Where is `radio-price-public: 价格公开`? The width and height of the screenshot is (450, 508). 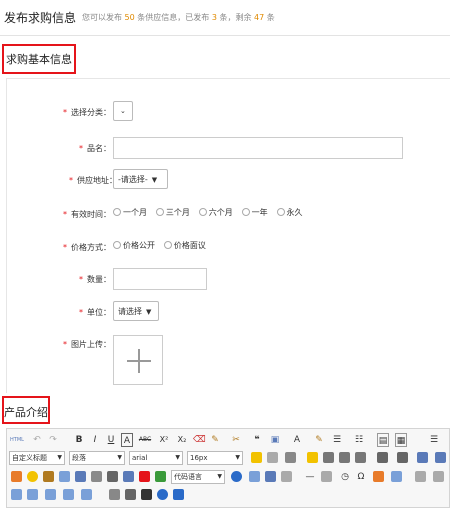 radio-price-public: 价格公开 is located at coordinates (134, 245).